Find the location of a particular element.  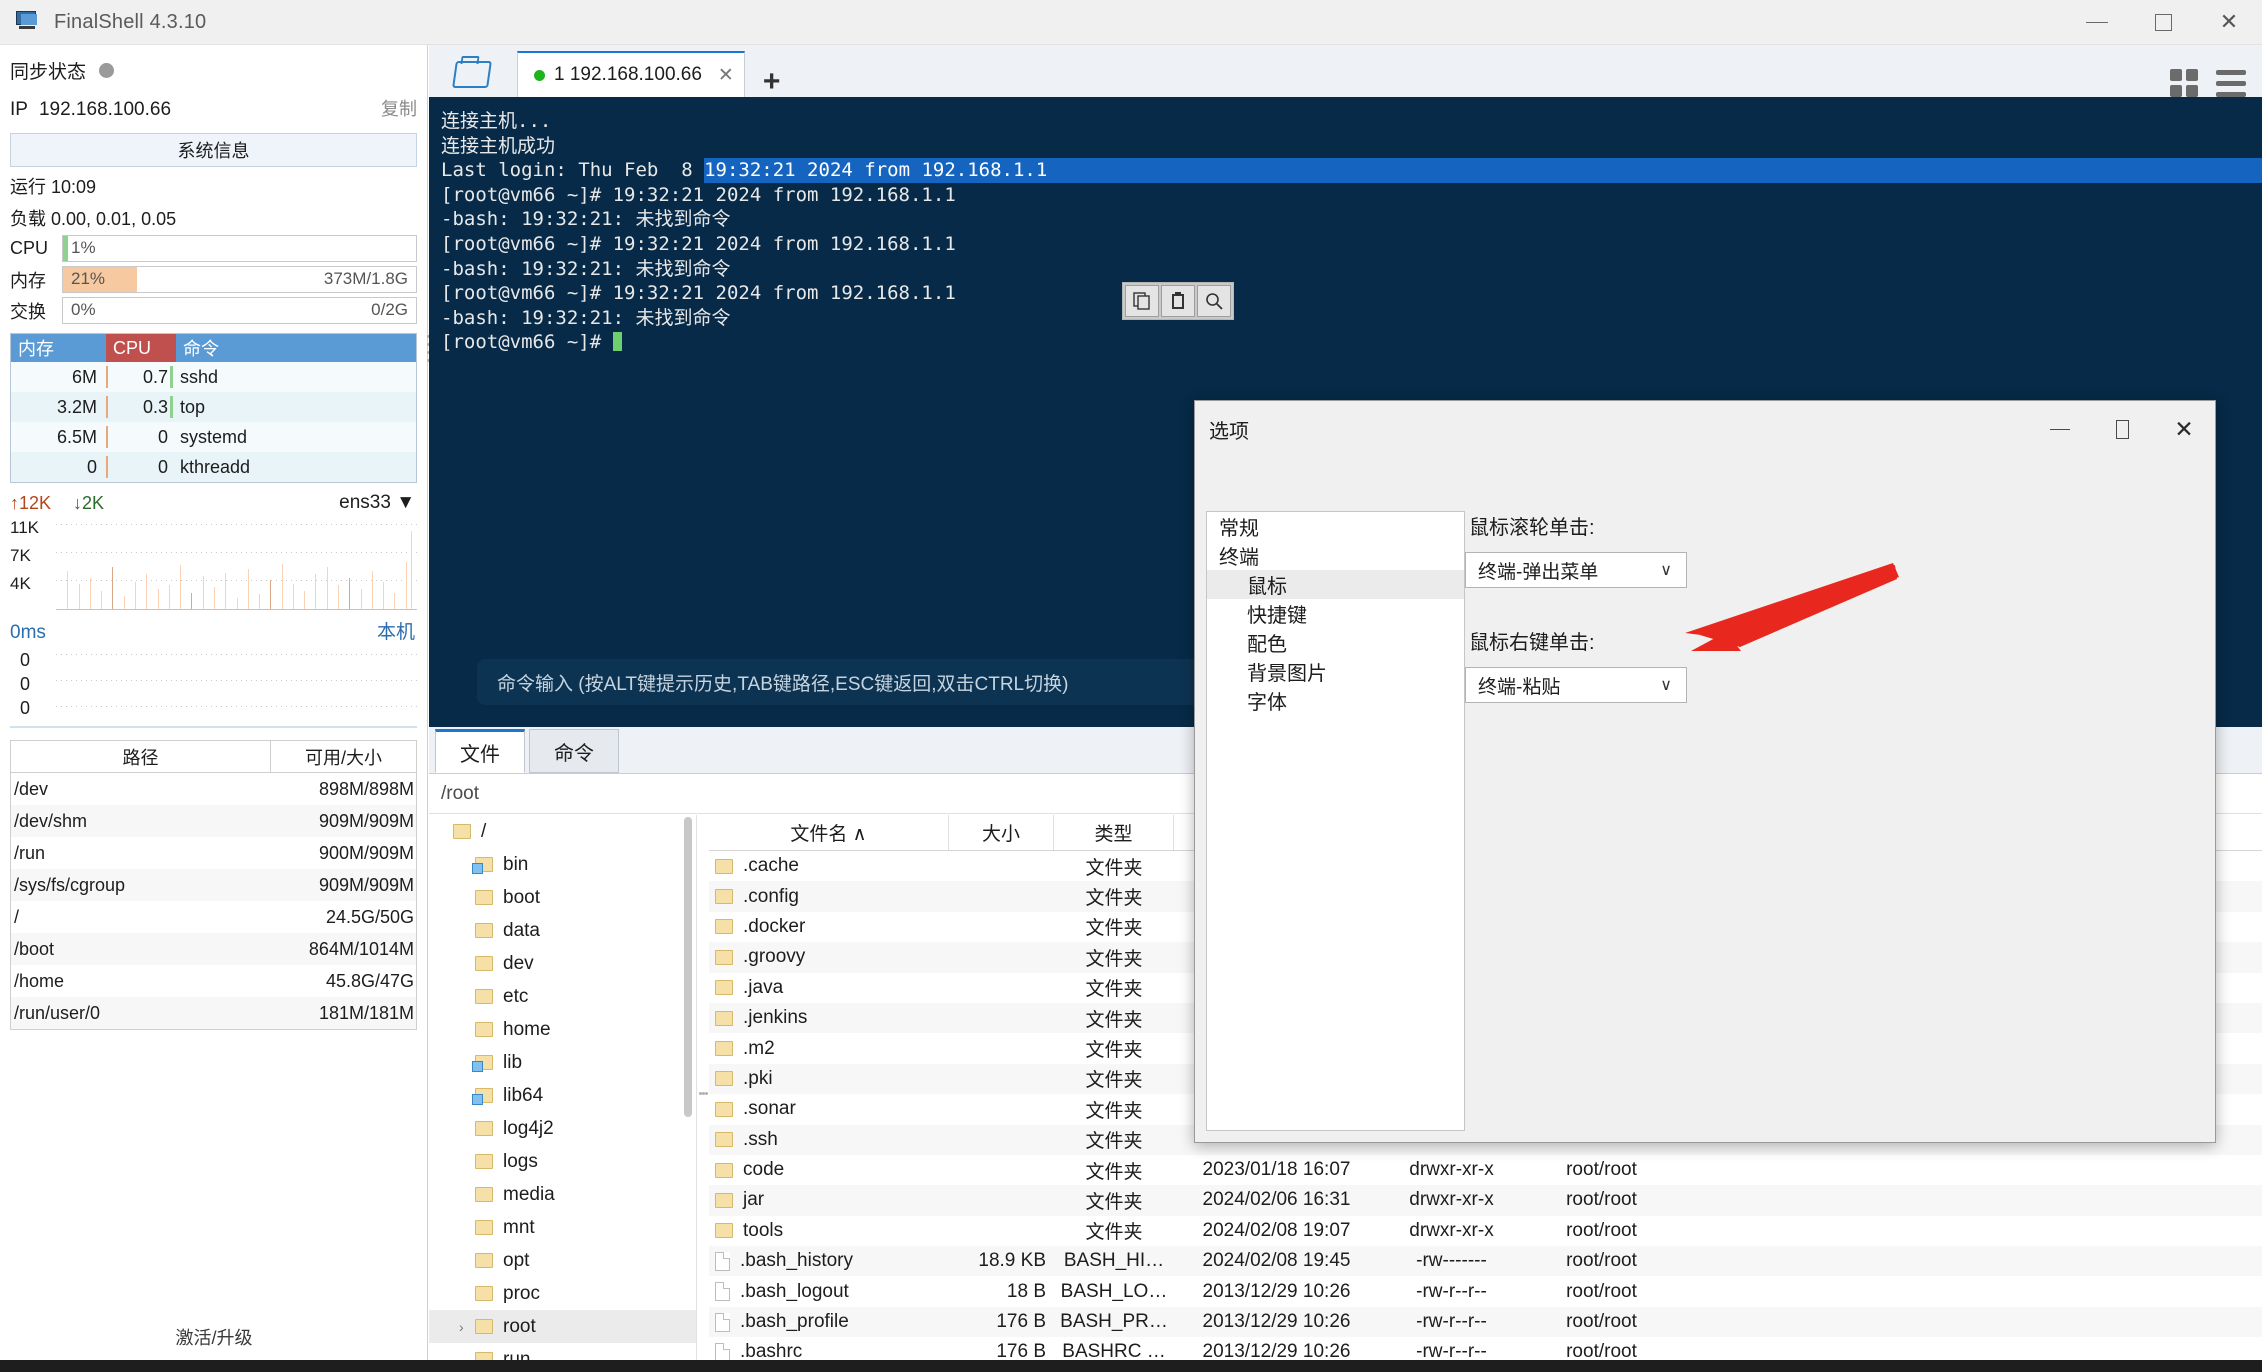

tree-item-opt: opt is located at coordinates (562, 1260).